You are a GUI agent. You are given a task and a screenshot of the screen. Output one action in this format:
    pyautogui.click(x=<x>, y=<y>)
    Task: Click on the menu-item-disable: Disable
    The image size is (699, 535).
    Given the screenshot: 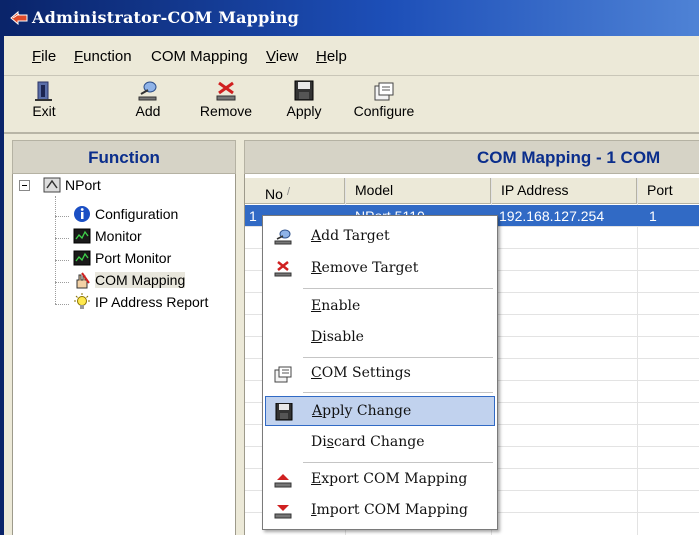 What is the action you would take?
    pyautogui.click(x=380, y=338)
    